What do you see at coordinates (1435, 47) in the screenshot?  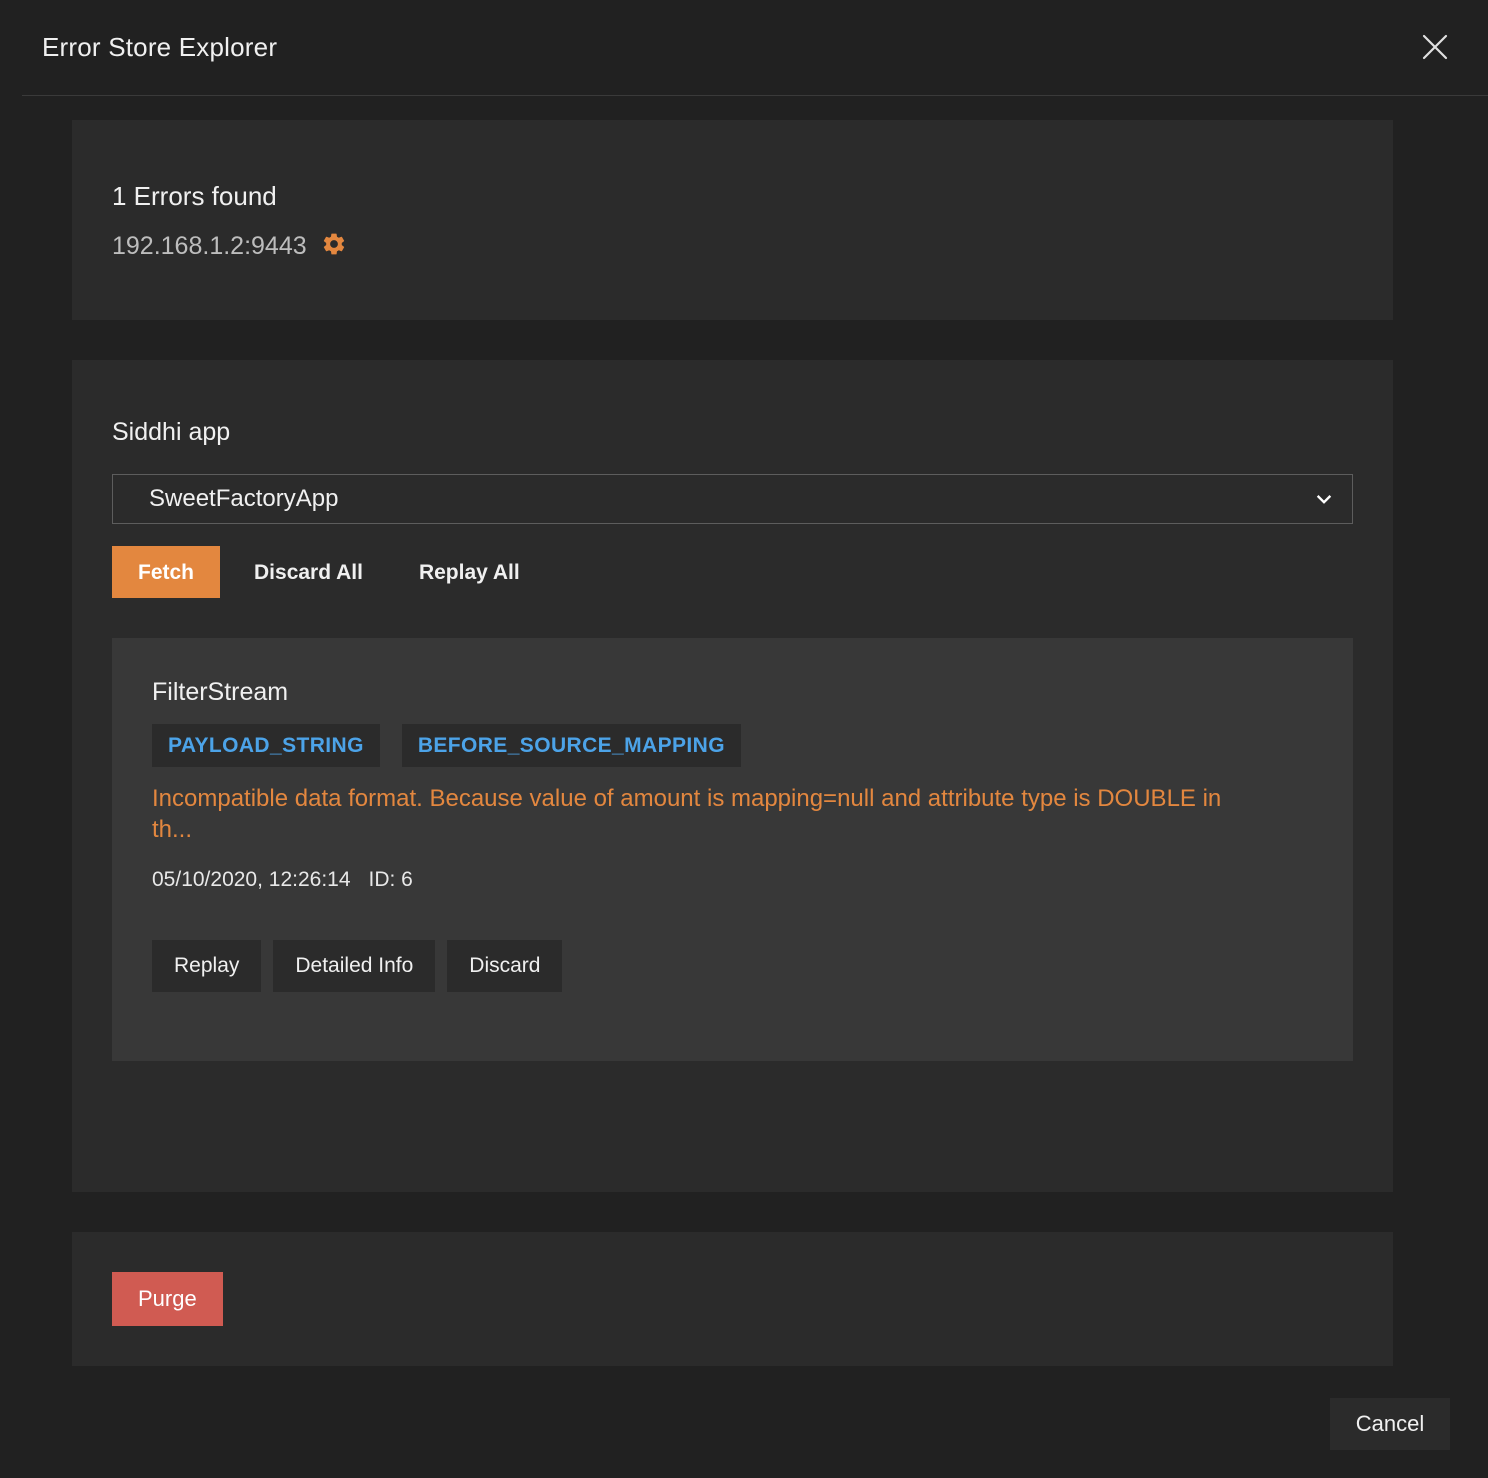 I see `close-icon` at bounding box center [1435, 47].